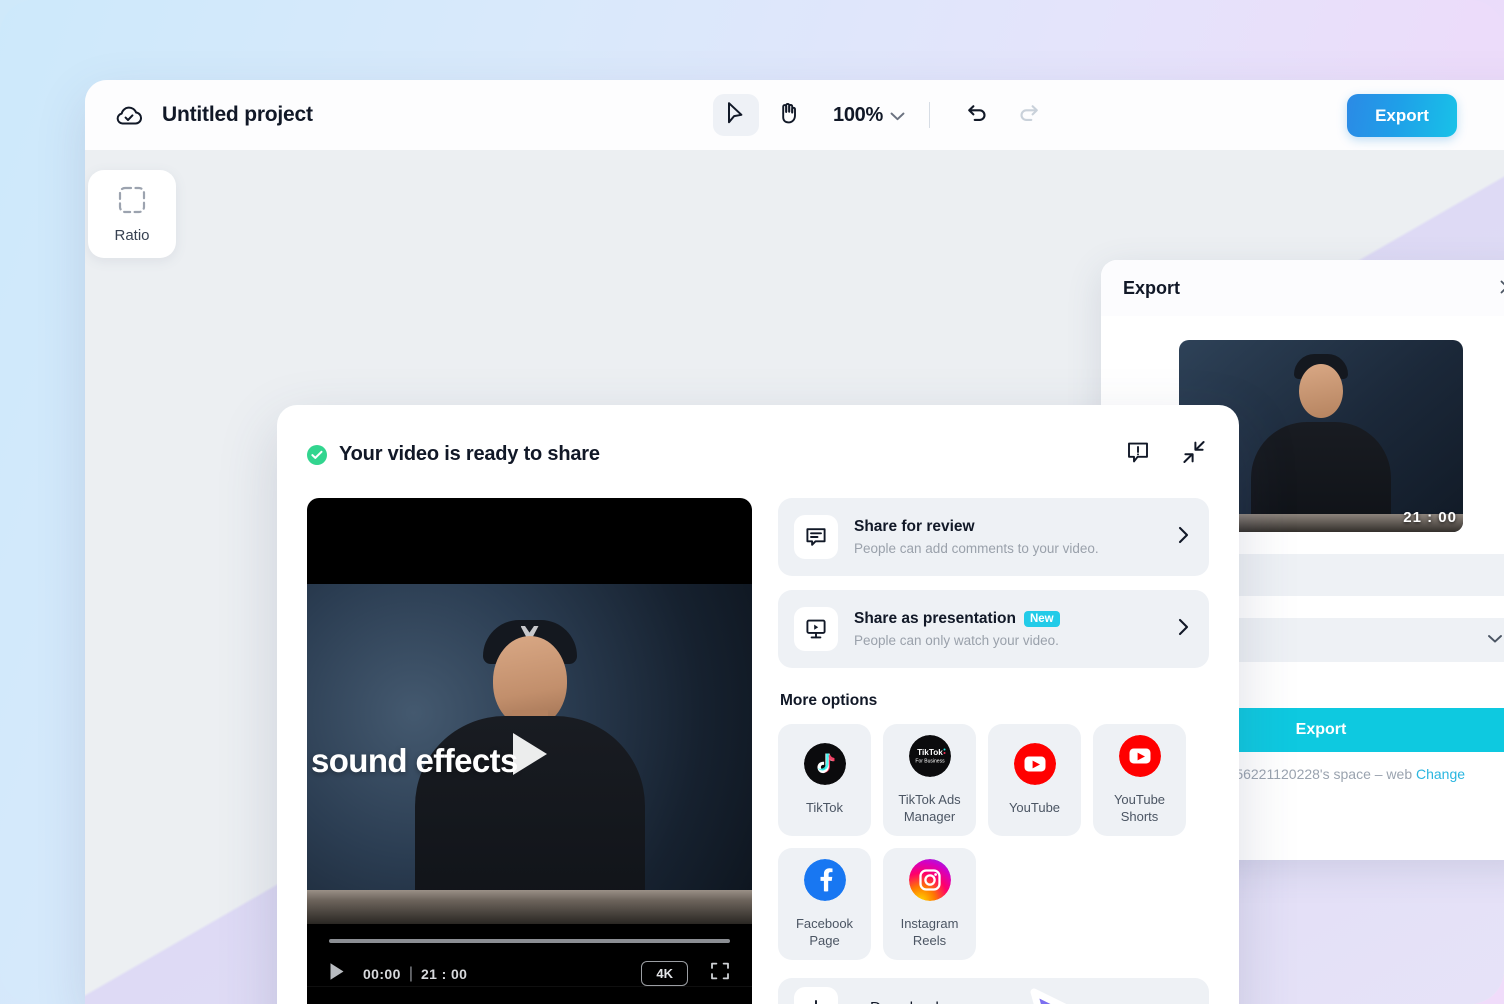 The image size is (1504, 1004). I want to click on instagram-icon, so click(929, 882).